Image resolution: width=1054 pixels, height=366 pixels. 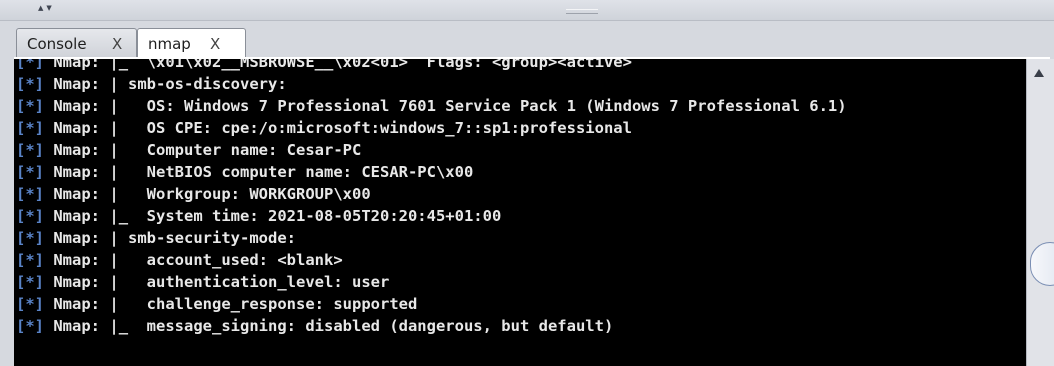 What do you see at coordinates (57, 44) in the screenshot?
I see `tab-console-label: Console` at bounding box center [57, 44].